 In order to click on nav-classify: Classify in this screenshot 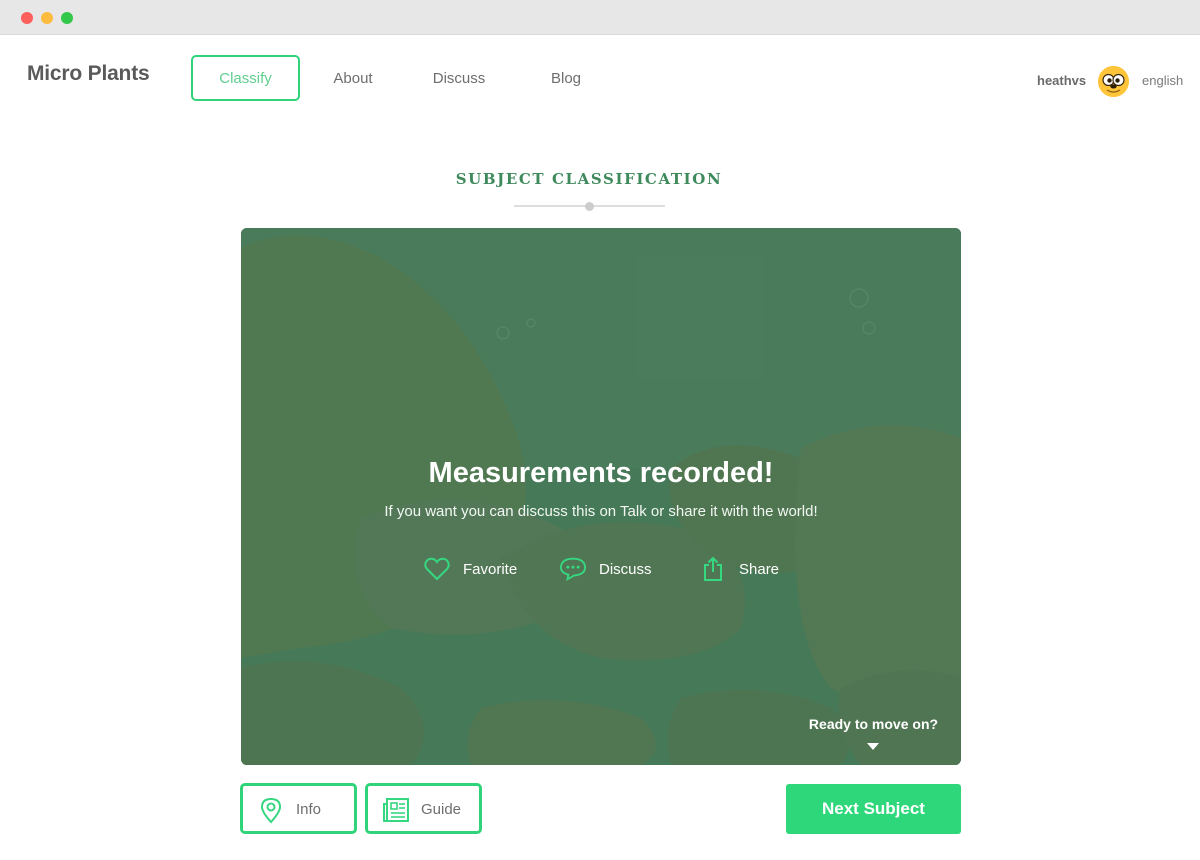, I will do `click(245, 78)`.